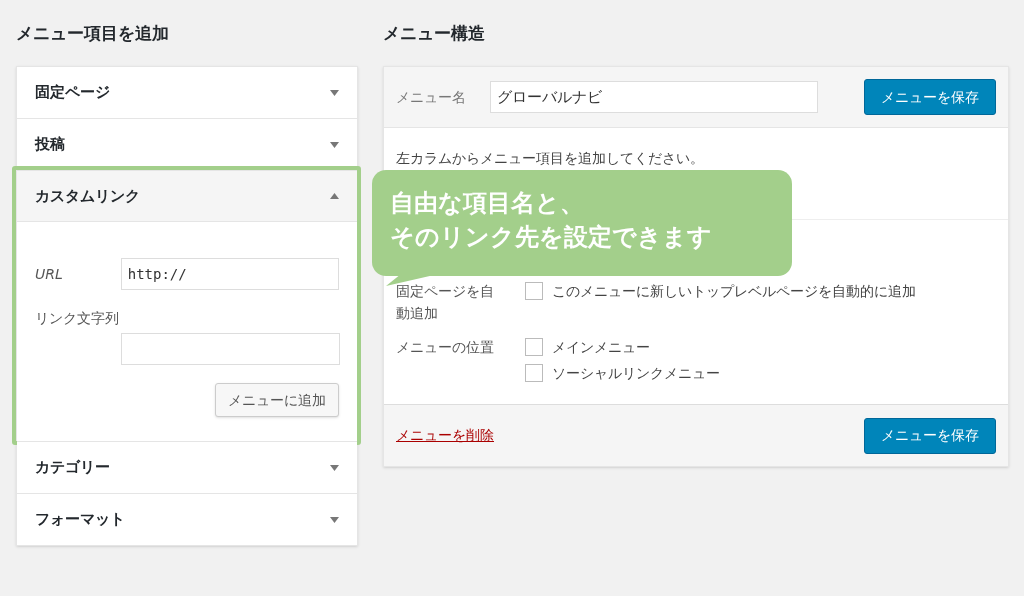 The image size is (1024, 596). What do you see at coordinates (49, 274) in the screenshot?
I see `field-label: URL` at bounding box center [49, 274].